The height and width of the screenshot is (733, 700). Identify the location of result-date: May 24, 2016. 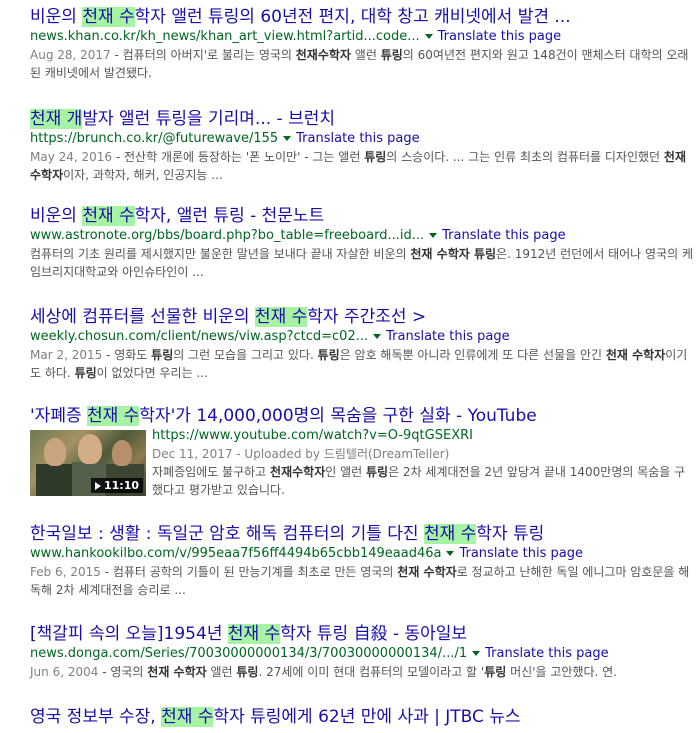
(71, 157).